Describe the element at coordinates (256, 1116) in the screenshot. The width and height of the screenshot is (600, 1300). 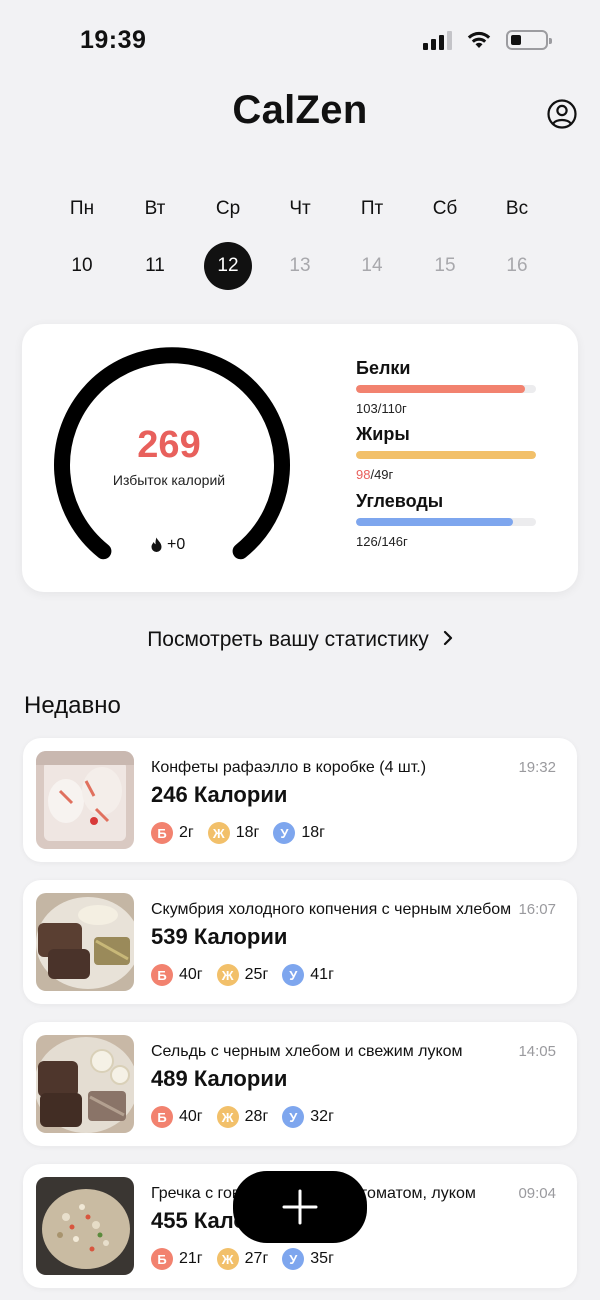
I see `meal-fat: 28г` at that location.